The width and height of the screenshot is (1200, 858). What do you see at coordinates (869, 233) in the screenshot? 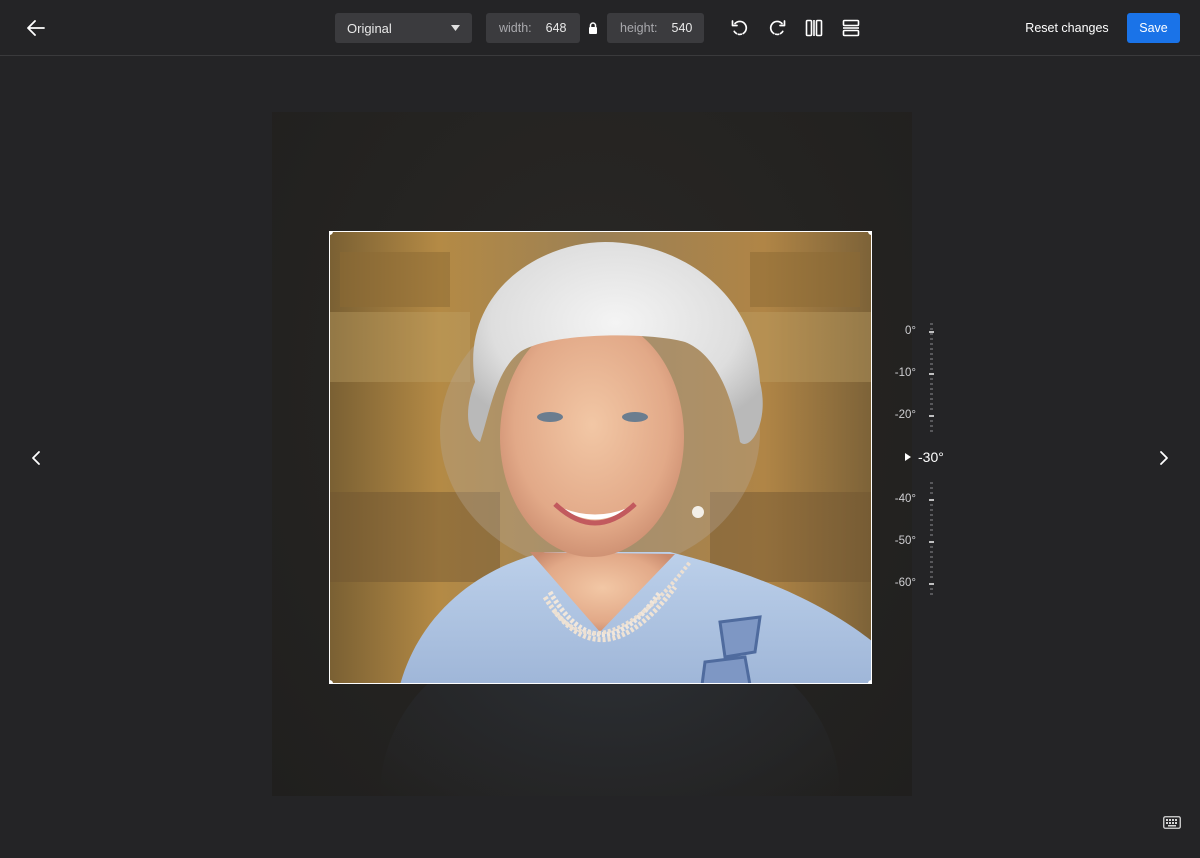
I see `crop-handle-top-right` at bounding box center [869, 233].